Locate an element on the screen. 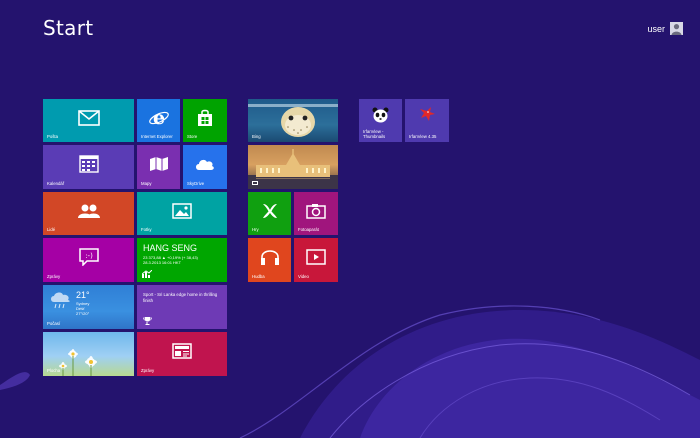 The image size is (700, 438). tile-messaging: :-) Zprávy is located at coordinates (88, 260).